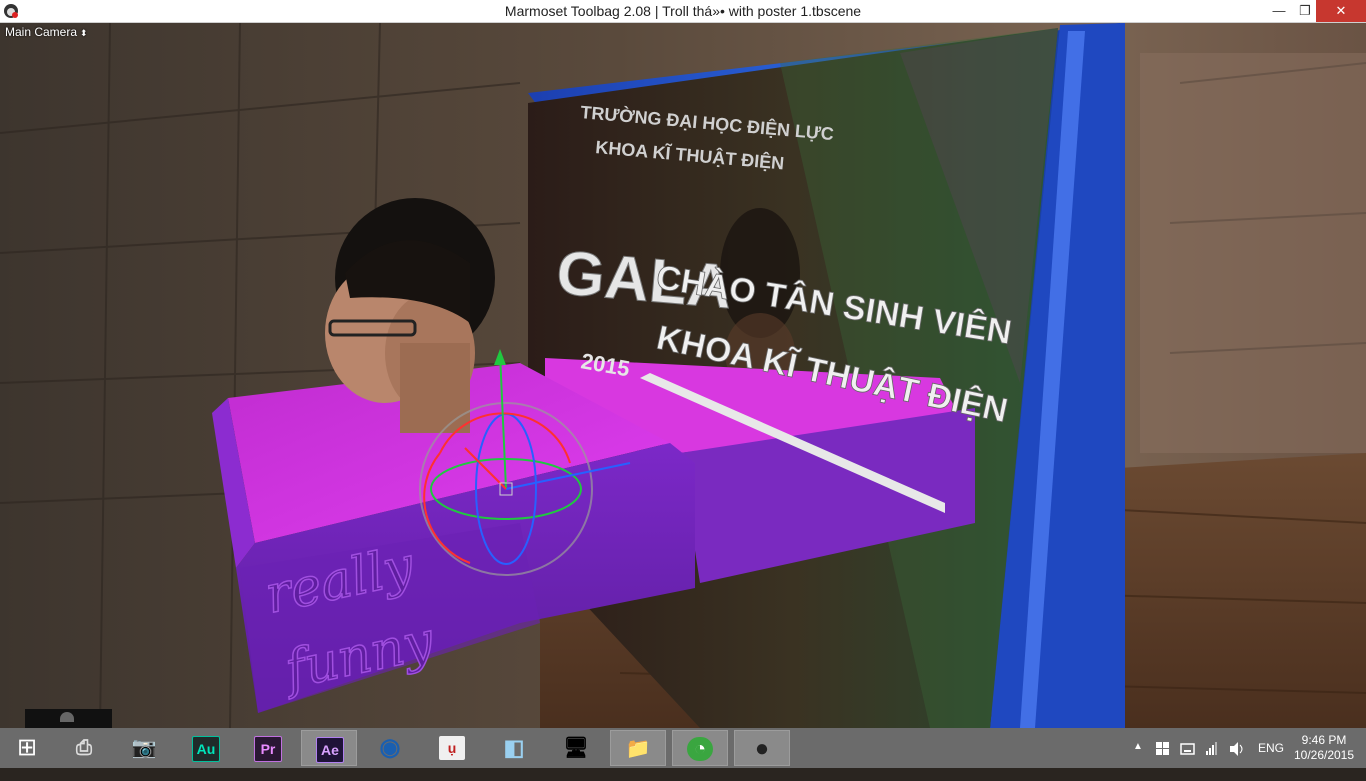 The width and height of the screenshot is (1366, 781). I want to click on unikey-icon: ụ, so click(452, 748).